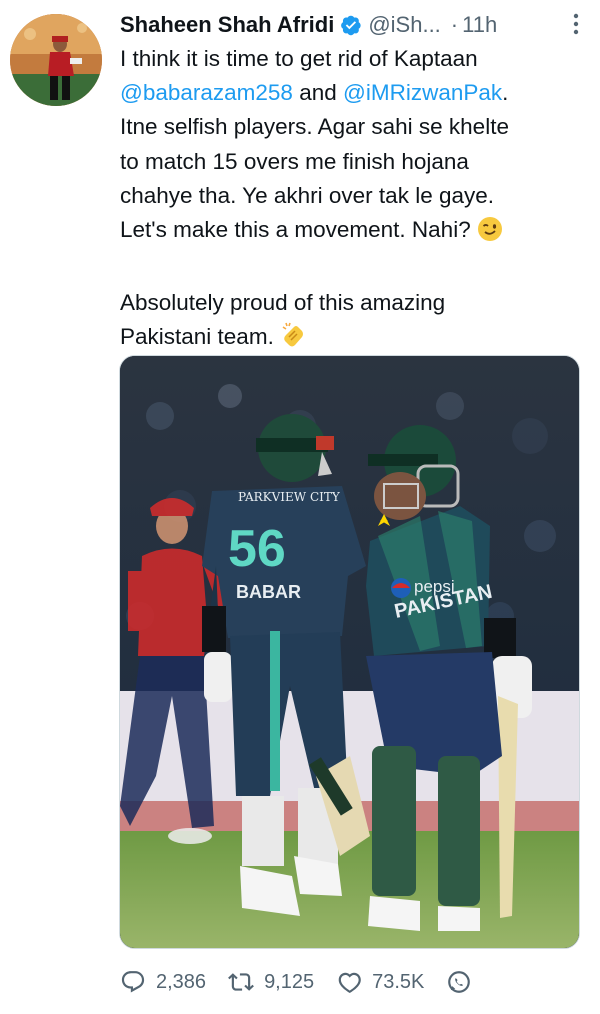 This screenshot has height=1014, width=600. Describe the element at coordinates (294, 340) in the screenshot. I see `clapping-hands-emoji-icon` at that location.